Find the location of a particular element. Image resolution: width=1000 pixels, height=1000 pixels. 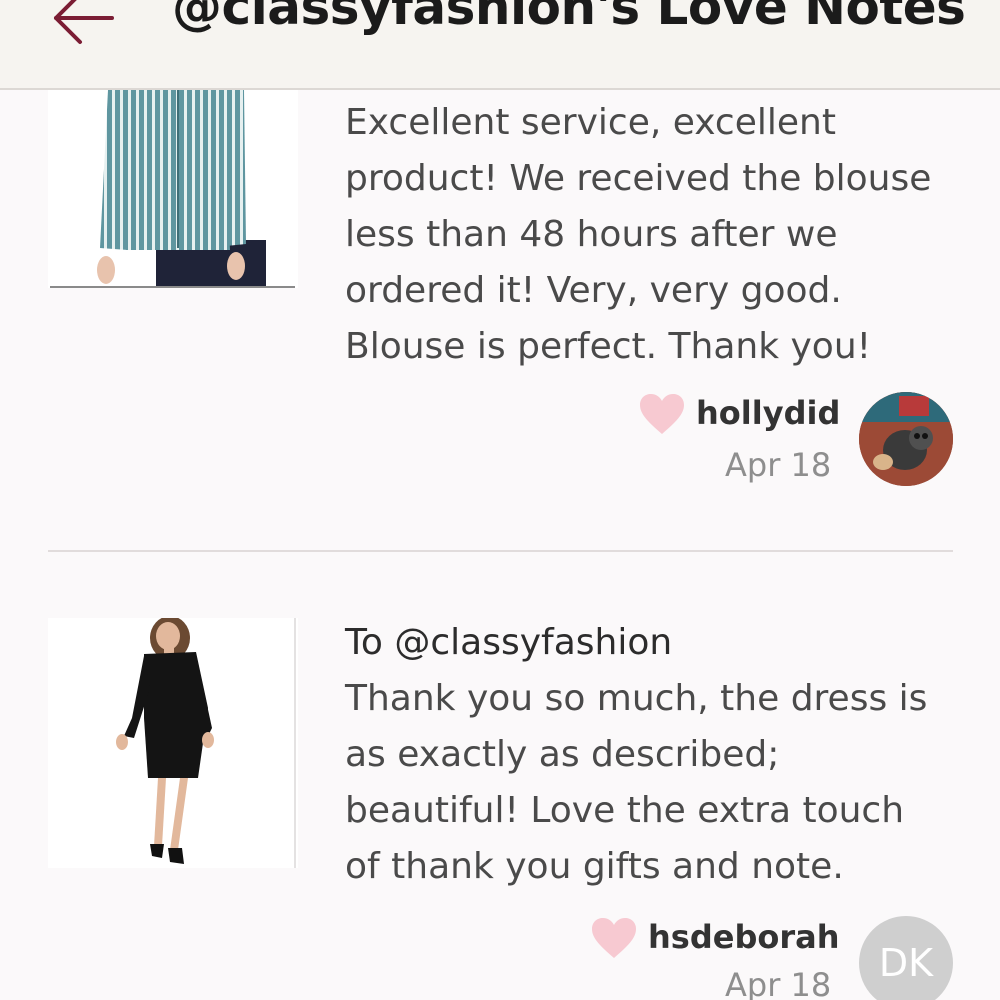

user-avatar is located at coordinates (906, 439).